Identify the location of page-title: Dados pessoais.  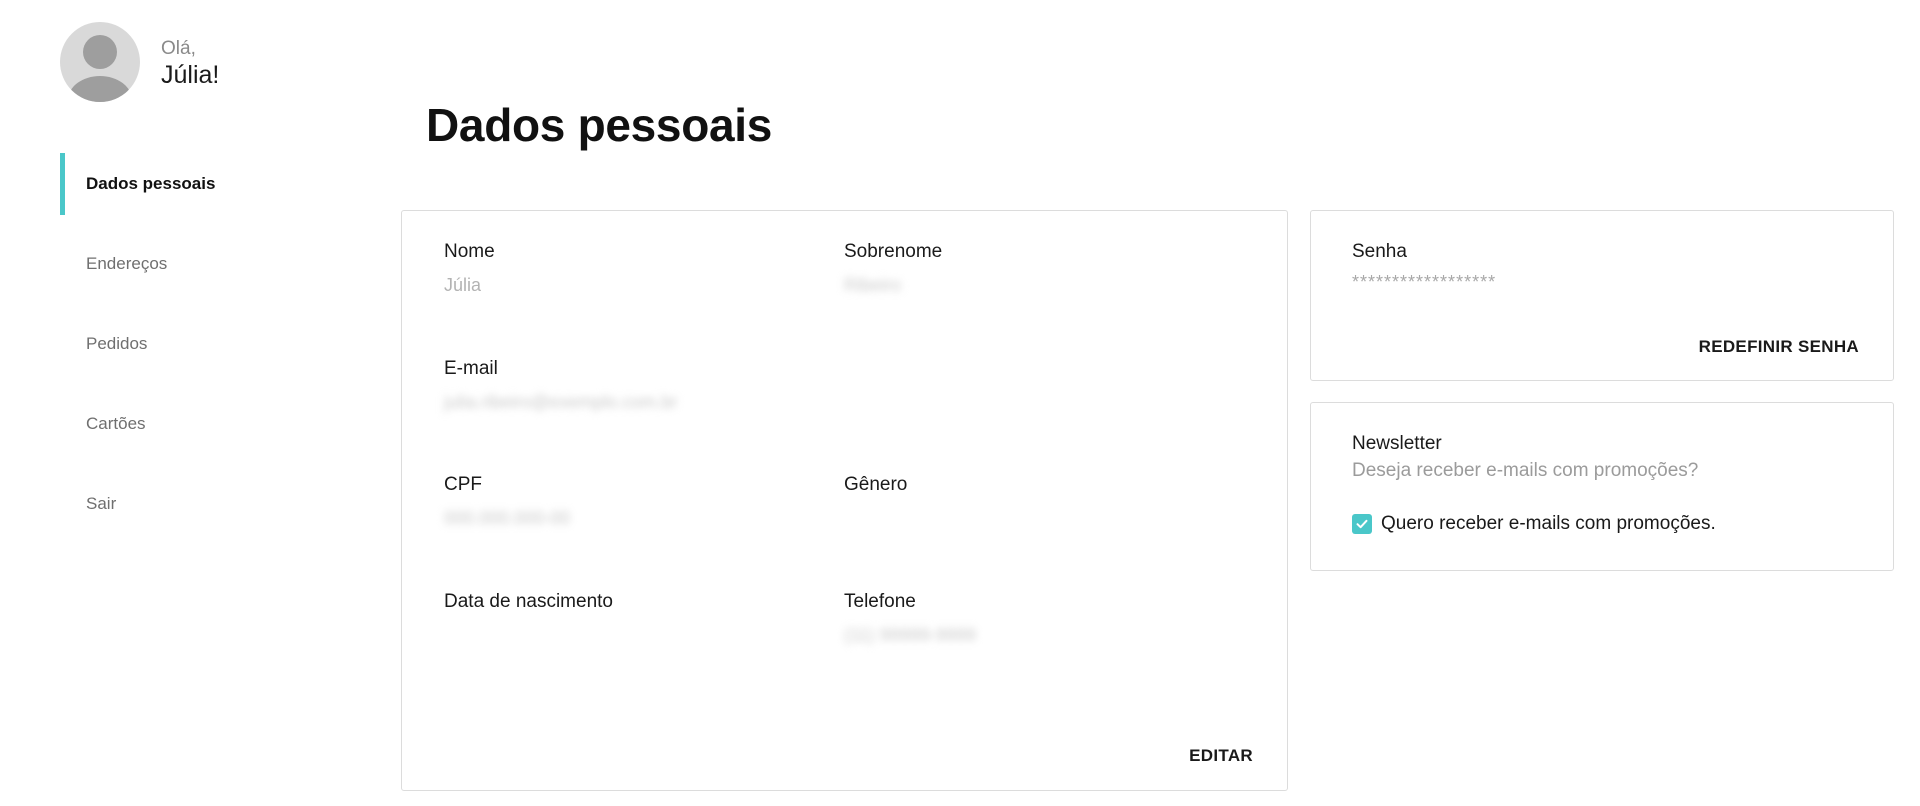
(599, 125).